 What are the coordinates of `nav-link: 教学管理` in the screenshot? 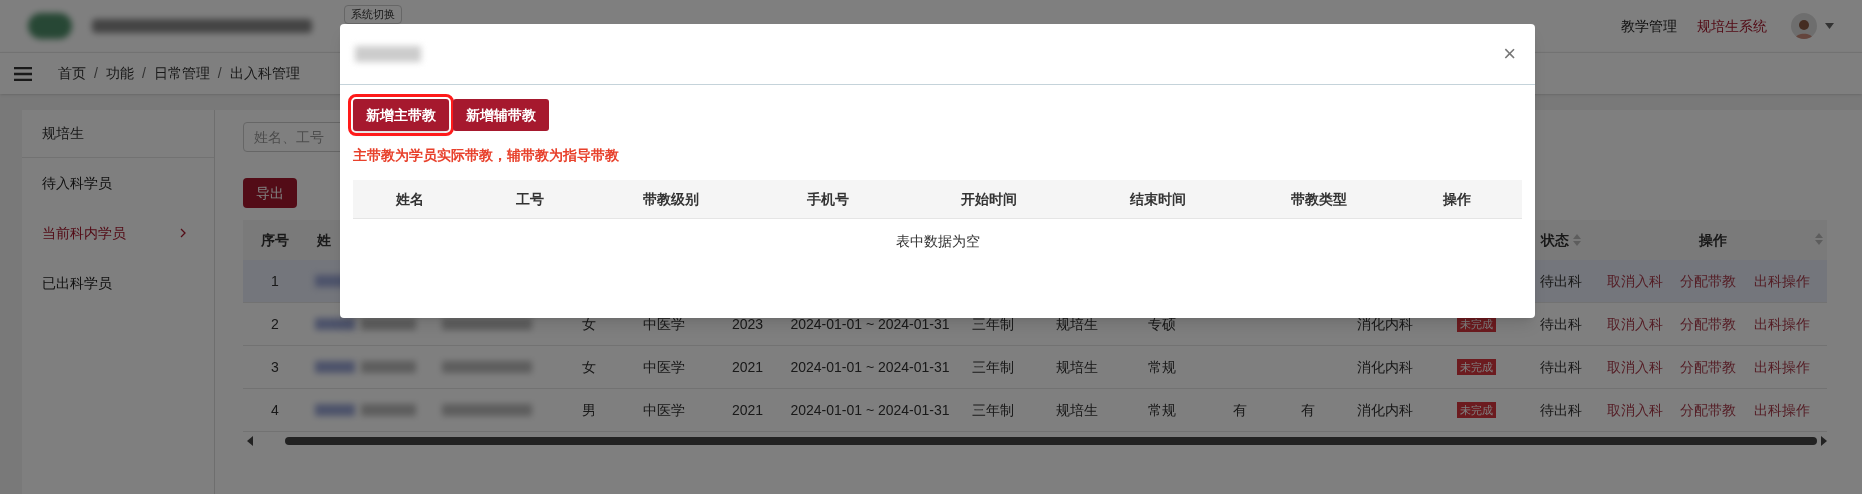 It's located at (1649, 26).